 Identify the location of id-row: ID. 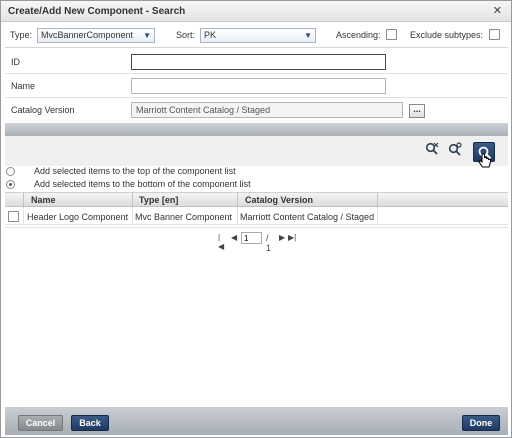
(256, 62).